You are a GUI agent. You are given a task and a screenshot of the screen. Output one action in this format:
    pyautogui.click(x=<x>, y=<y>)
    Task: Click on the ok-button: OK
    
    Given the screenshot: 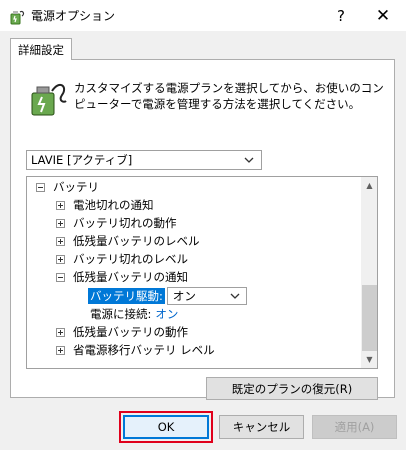 What is the action you would take?
    pyautogui.click(x=166, y=427)
    